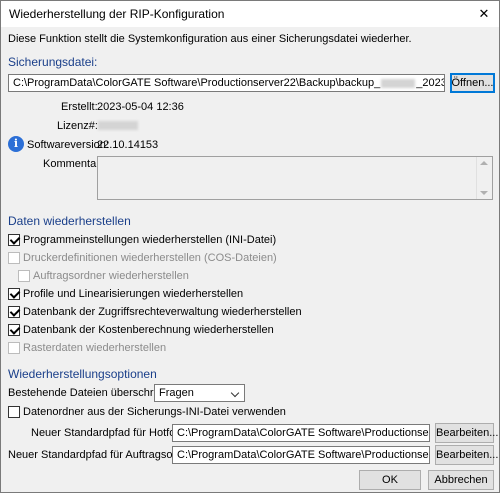  I want to click on license-label: Lizenz#:, so click(77, 126).